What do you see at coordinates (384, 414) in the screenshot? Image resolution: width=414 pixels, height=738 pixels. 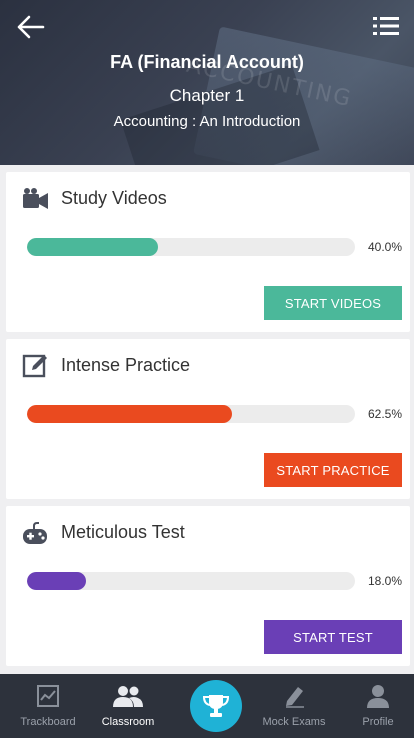 I see `progress-percent: 62.5%` at bounding box center [384, 414].